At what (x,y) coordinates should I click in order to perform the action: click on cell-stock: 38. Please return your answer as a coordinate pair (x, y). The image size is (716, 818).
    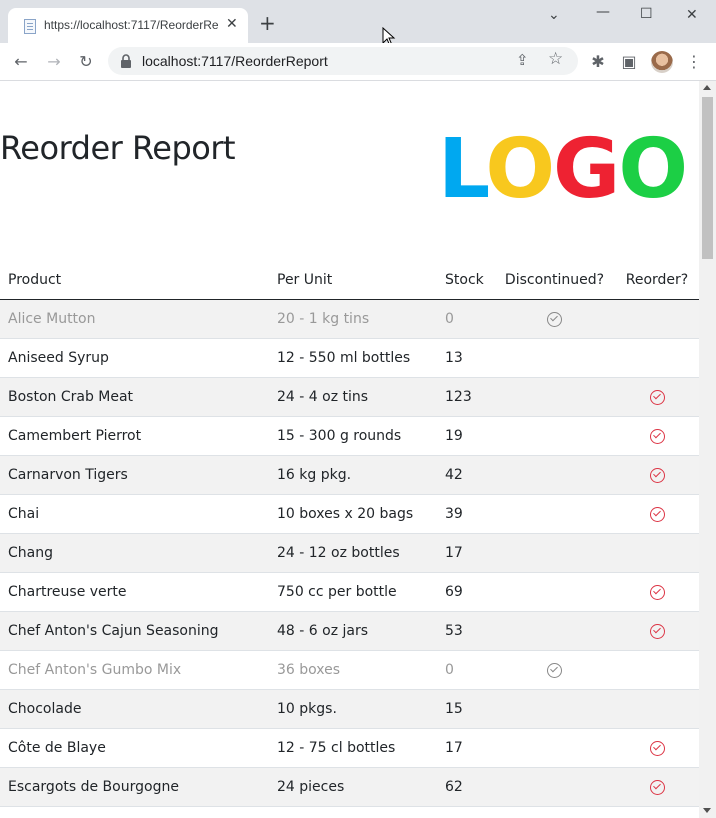
    Looking at the image, I should click on (465, 812).